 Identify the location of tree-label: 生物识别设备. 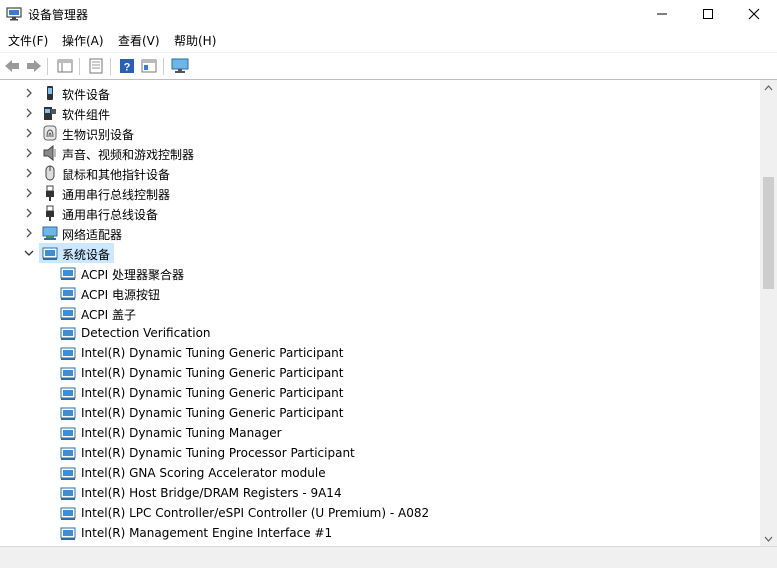
(98, 135).